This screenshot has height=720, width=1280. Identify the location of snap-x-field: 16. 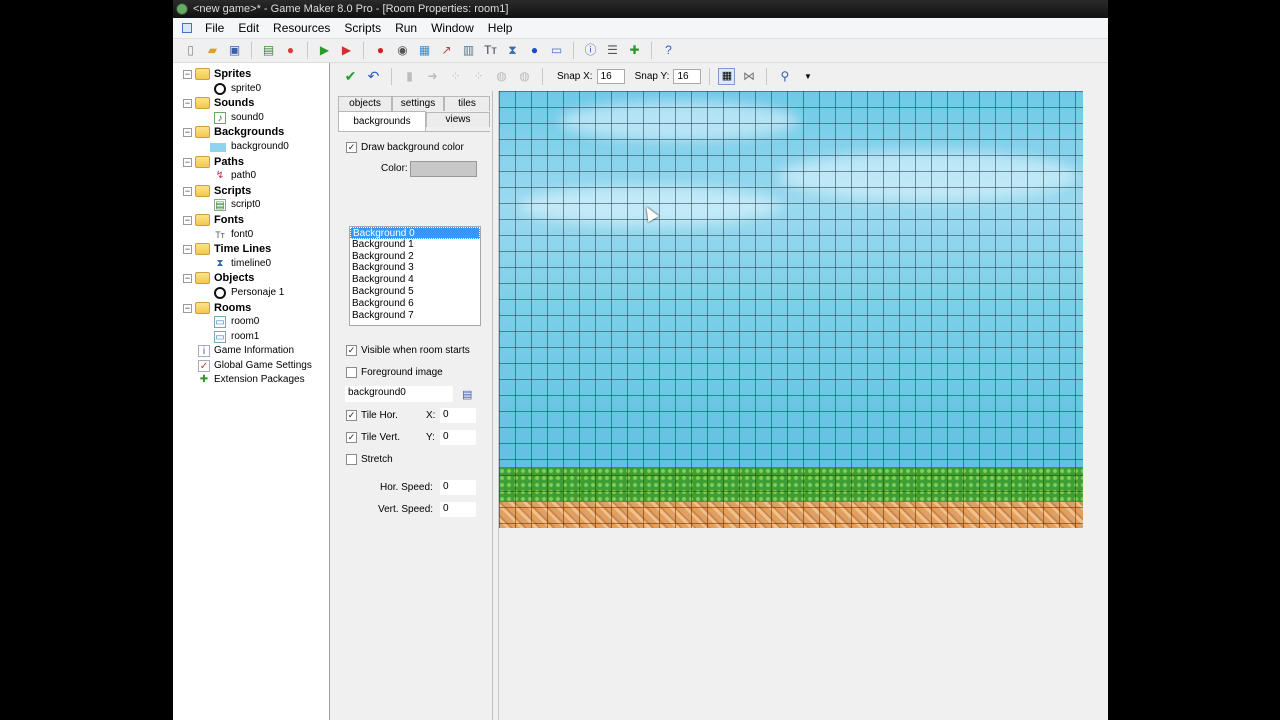
(610, 76).